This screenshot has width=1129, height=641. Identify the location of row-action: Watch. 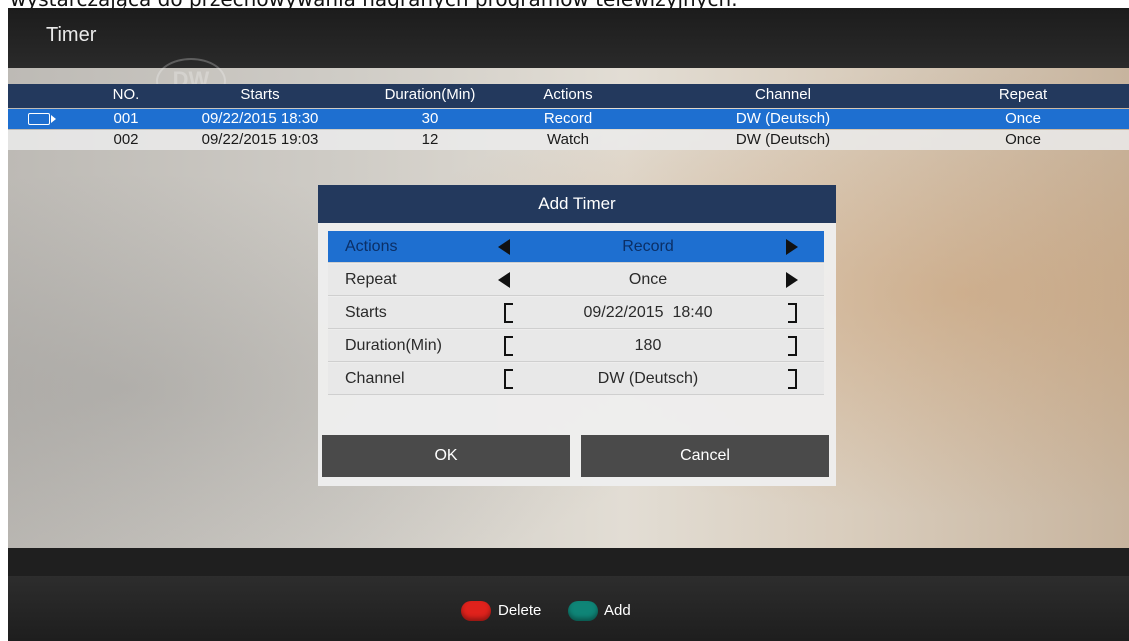
(568, 139).